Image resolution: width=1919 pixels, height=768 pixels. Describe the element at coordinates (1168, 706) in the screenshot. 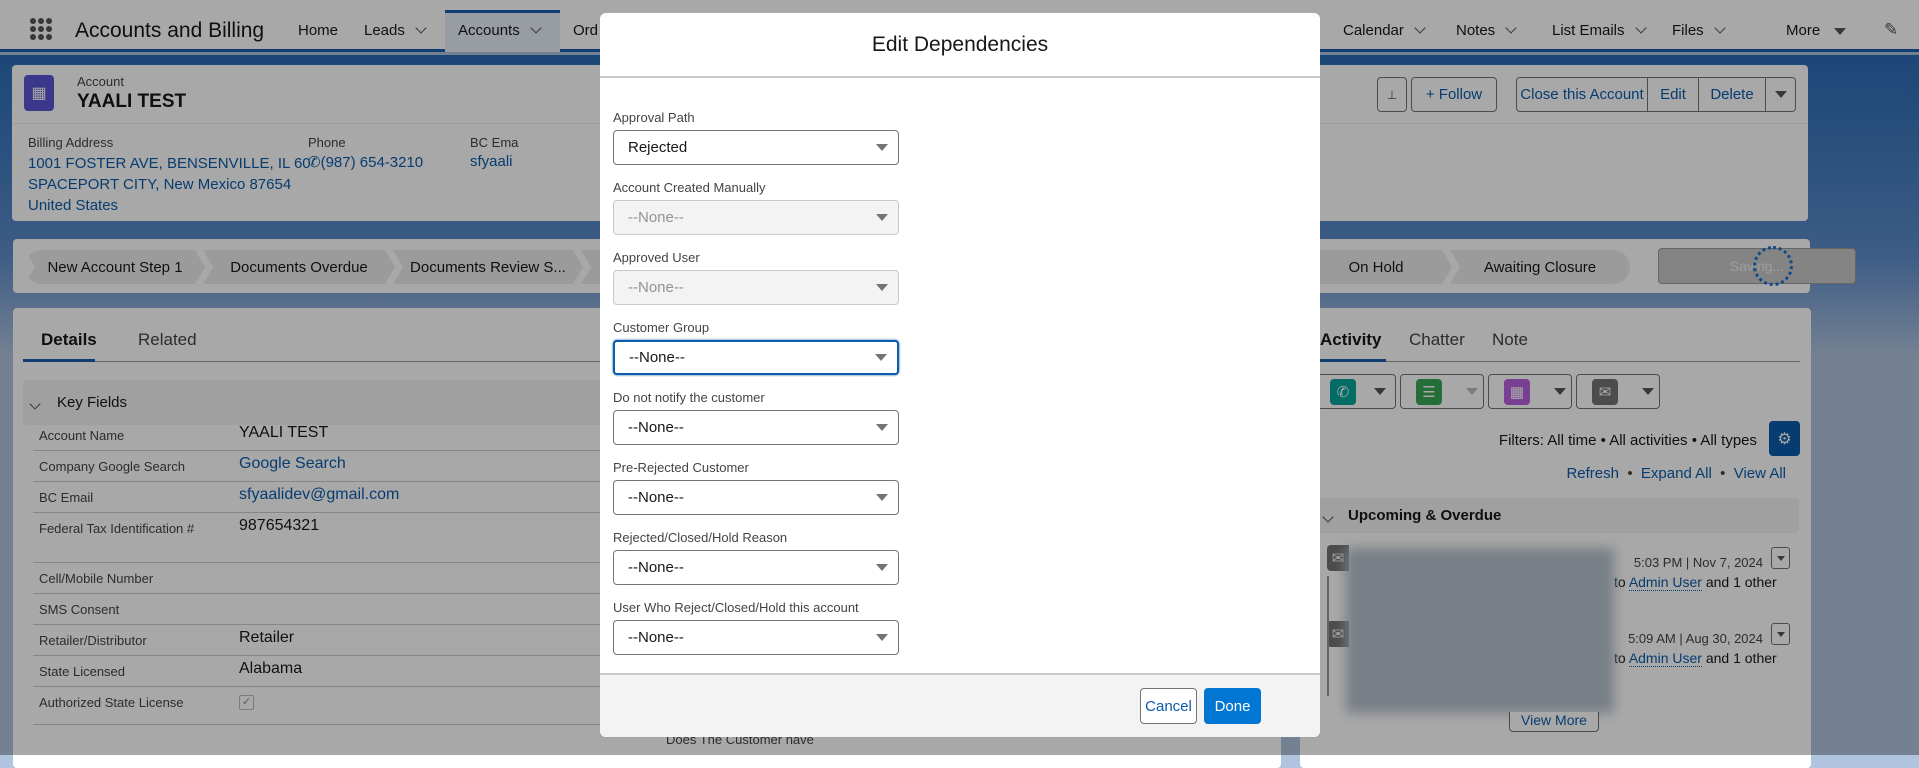

I see `cancel-button: Cancel` at that location.